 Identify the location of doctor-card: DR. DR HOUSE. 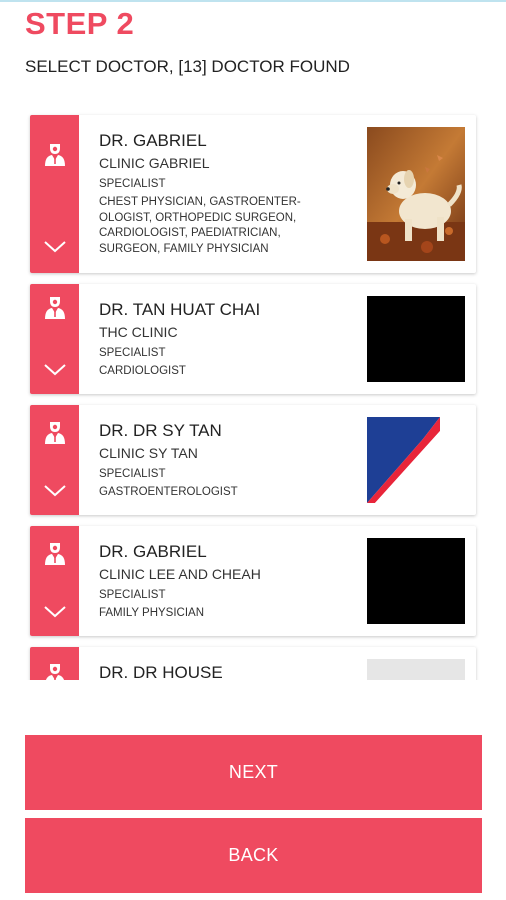
(253, 663).